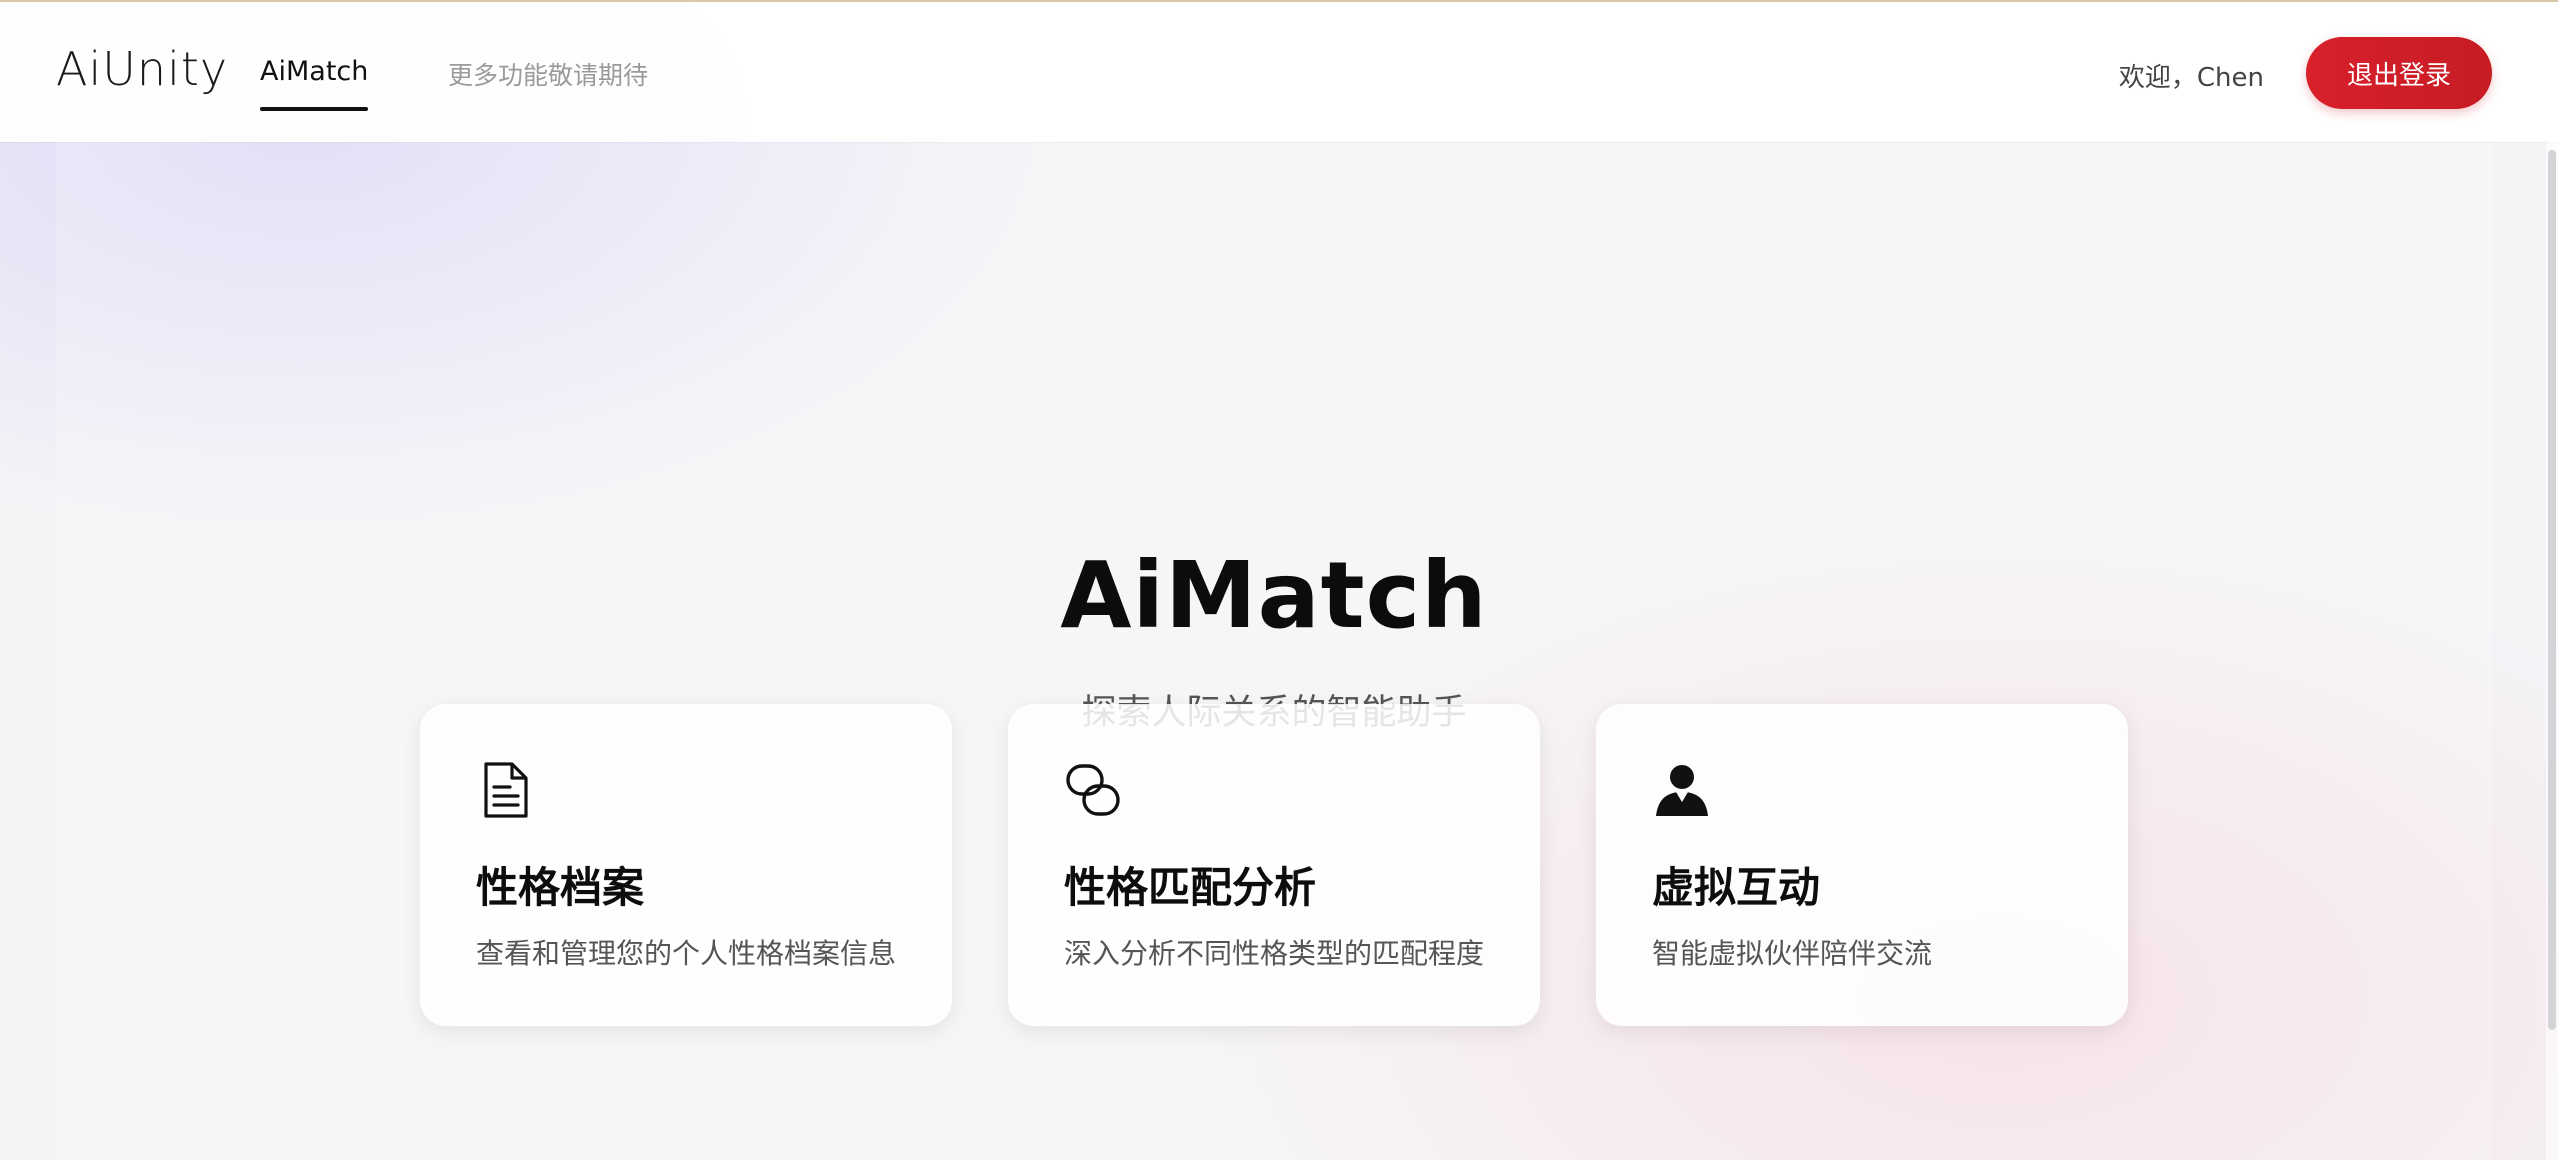 Image resolution: width=2558 pixels, height=1160 pixels. I want to click on app-logo: AiUnity, so click(142, 69).